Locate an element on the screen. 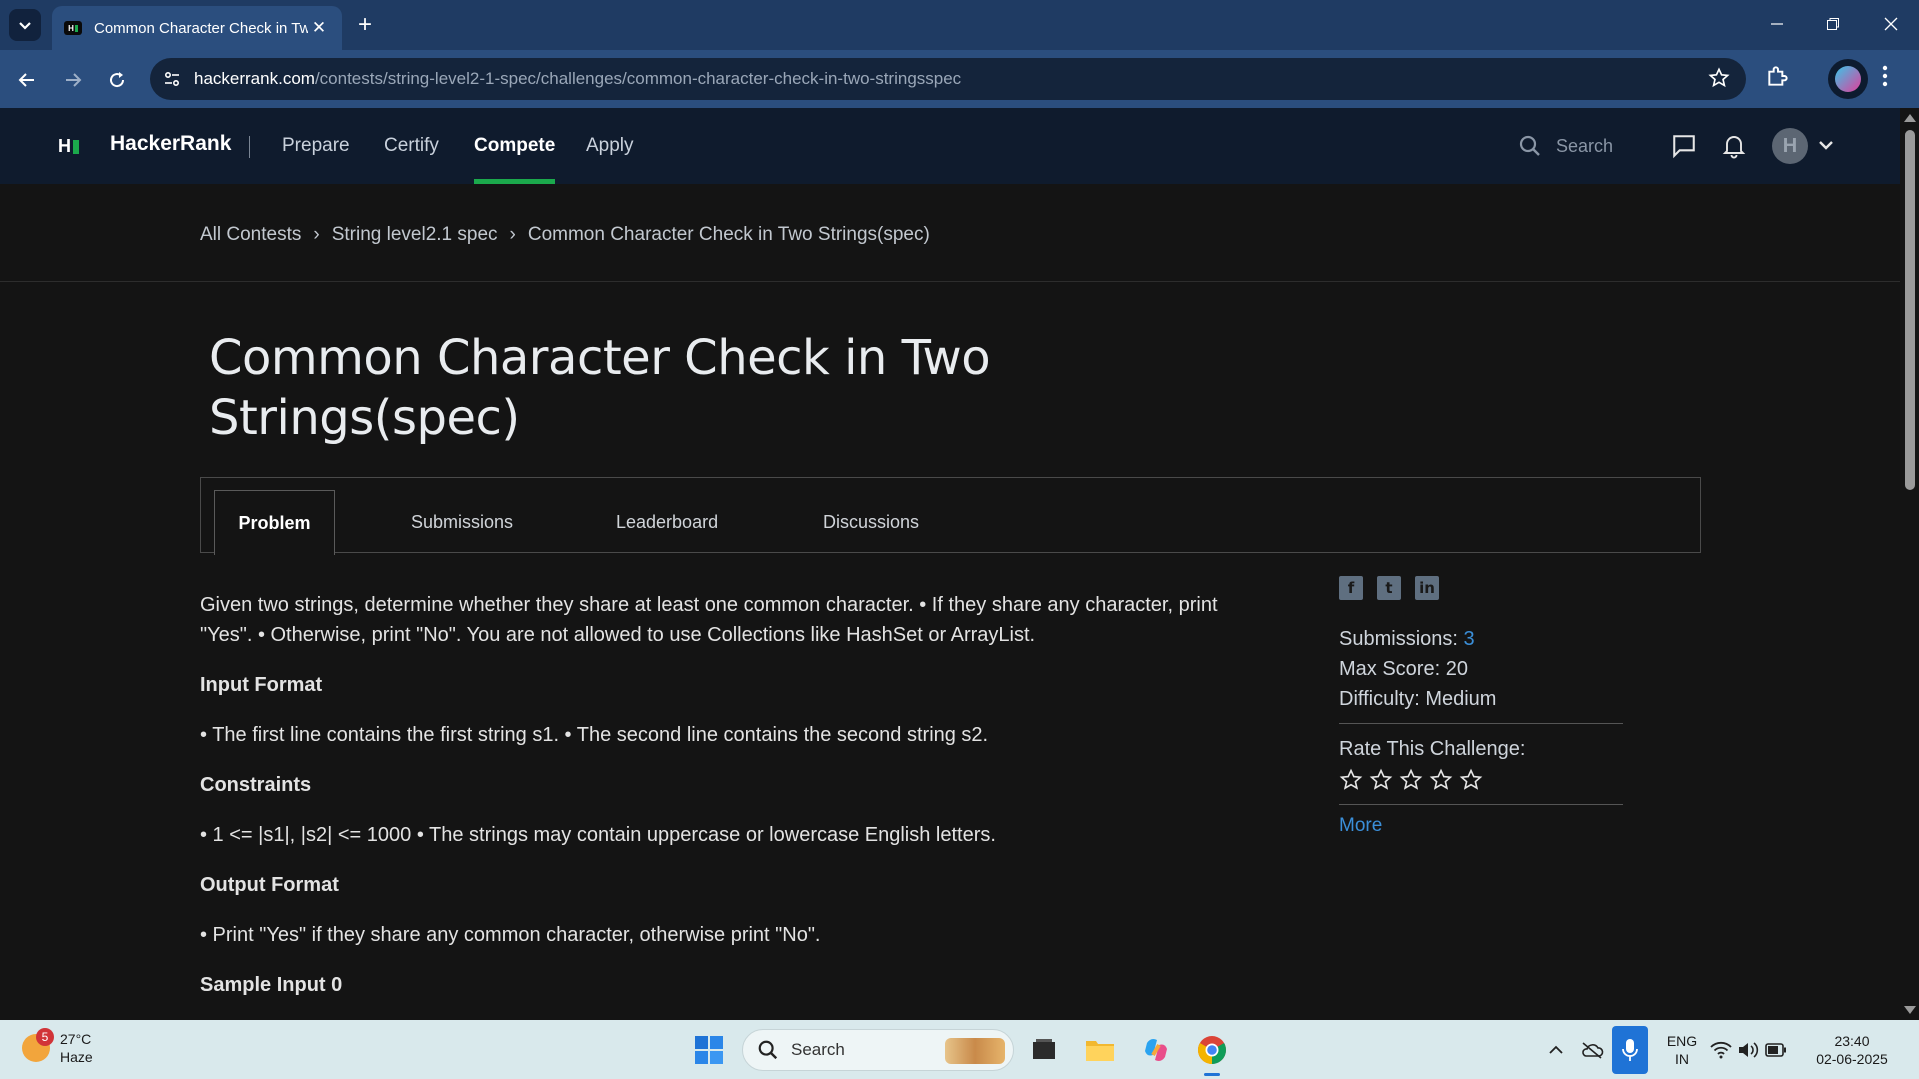  browser-profile-avatar is located at coordinates (1848, 79).